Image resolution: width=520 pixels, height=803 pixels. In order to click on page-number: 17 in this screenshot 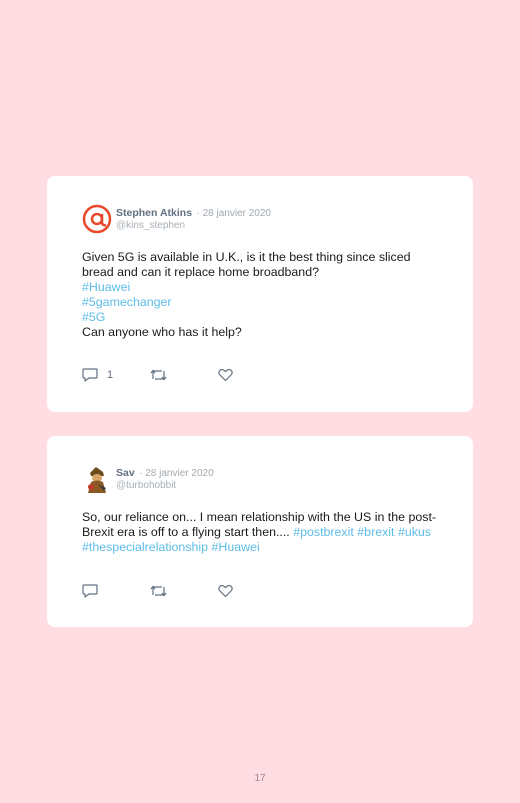, I will do `click(260, 778)`.